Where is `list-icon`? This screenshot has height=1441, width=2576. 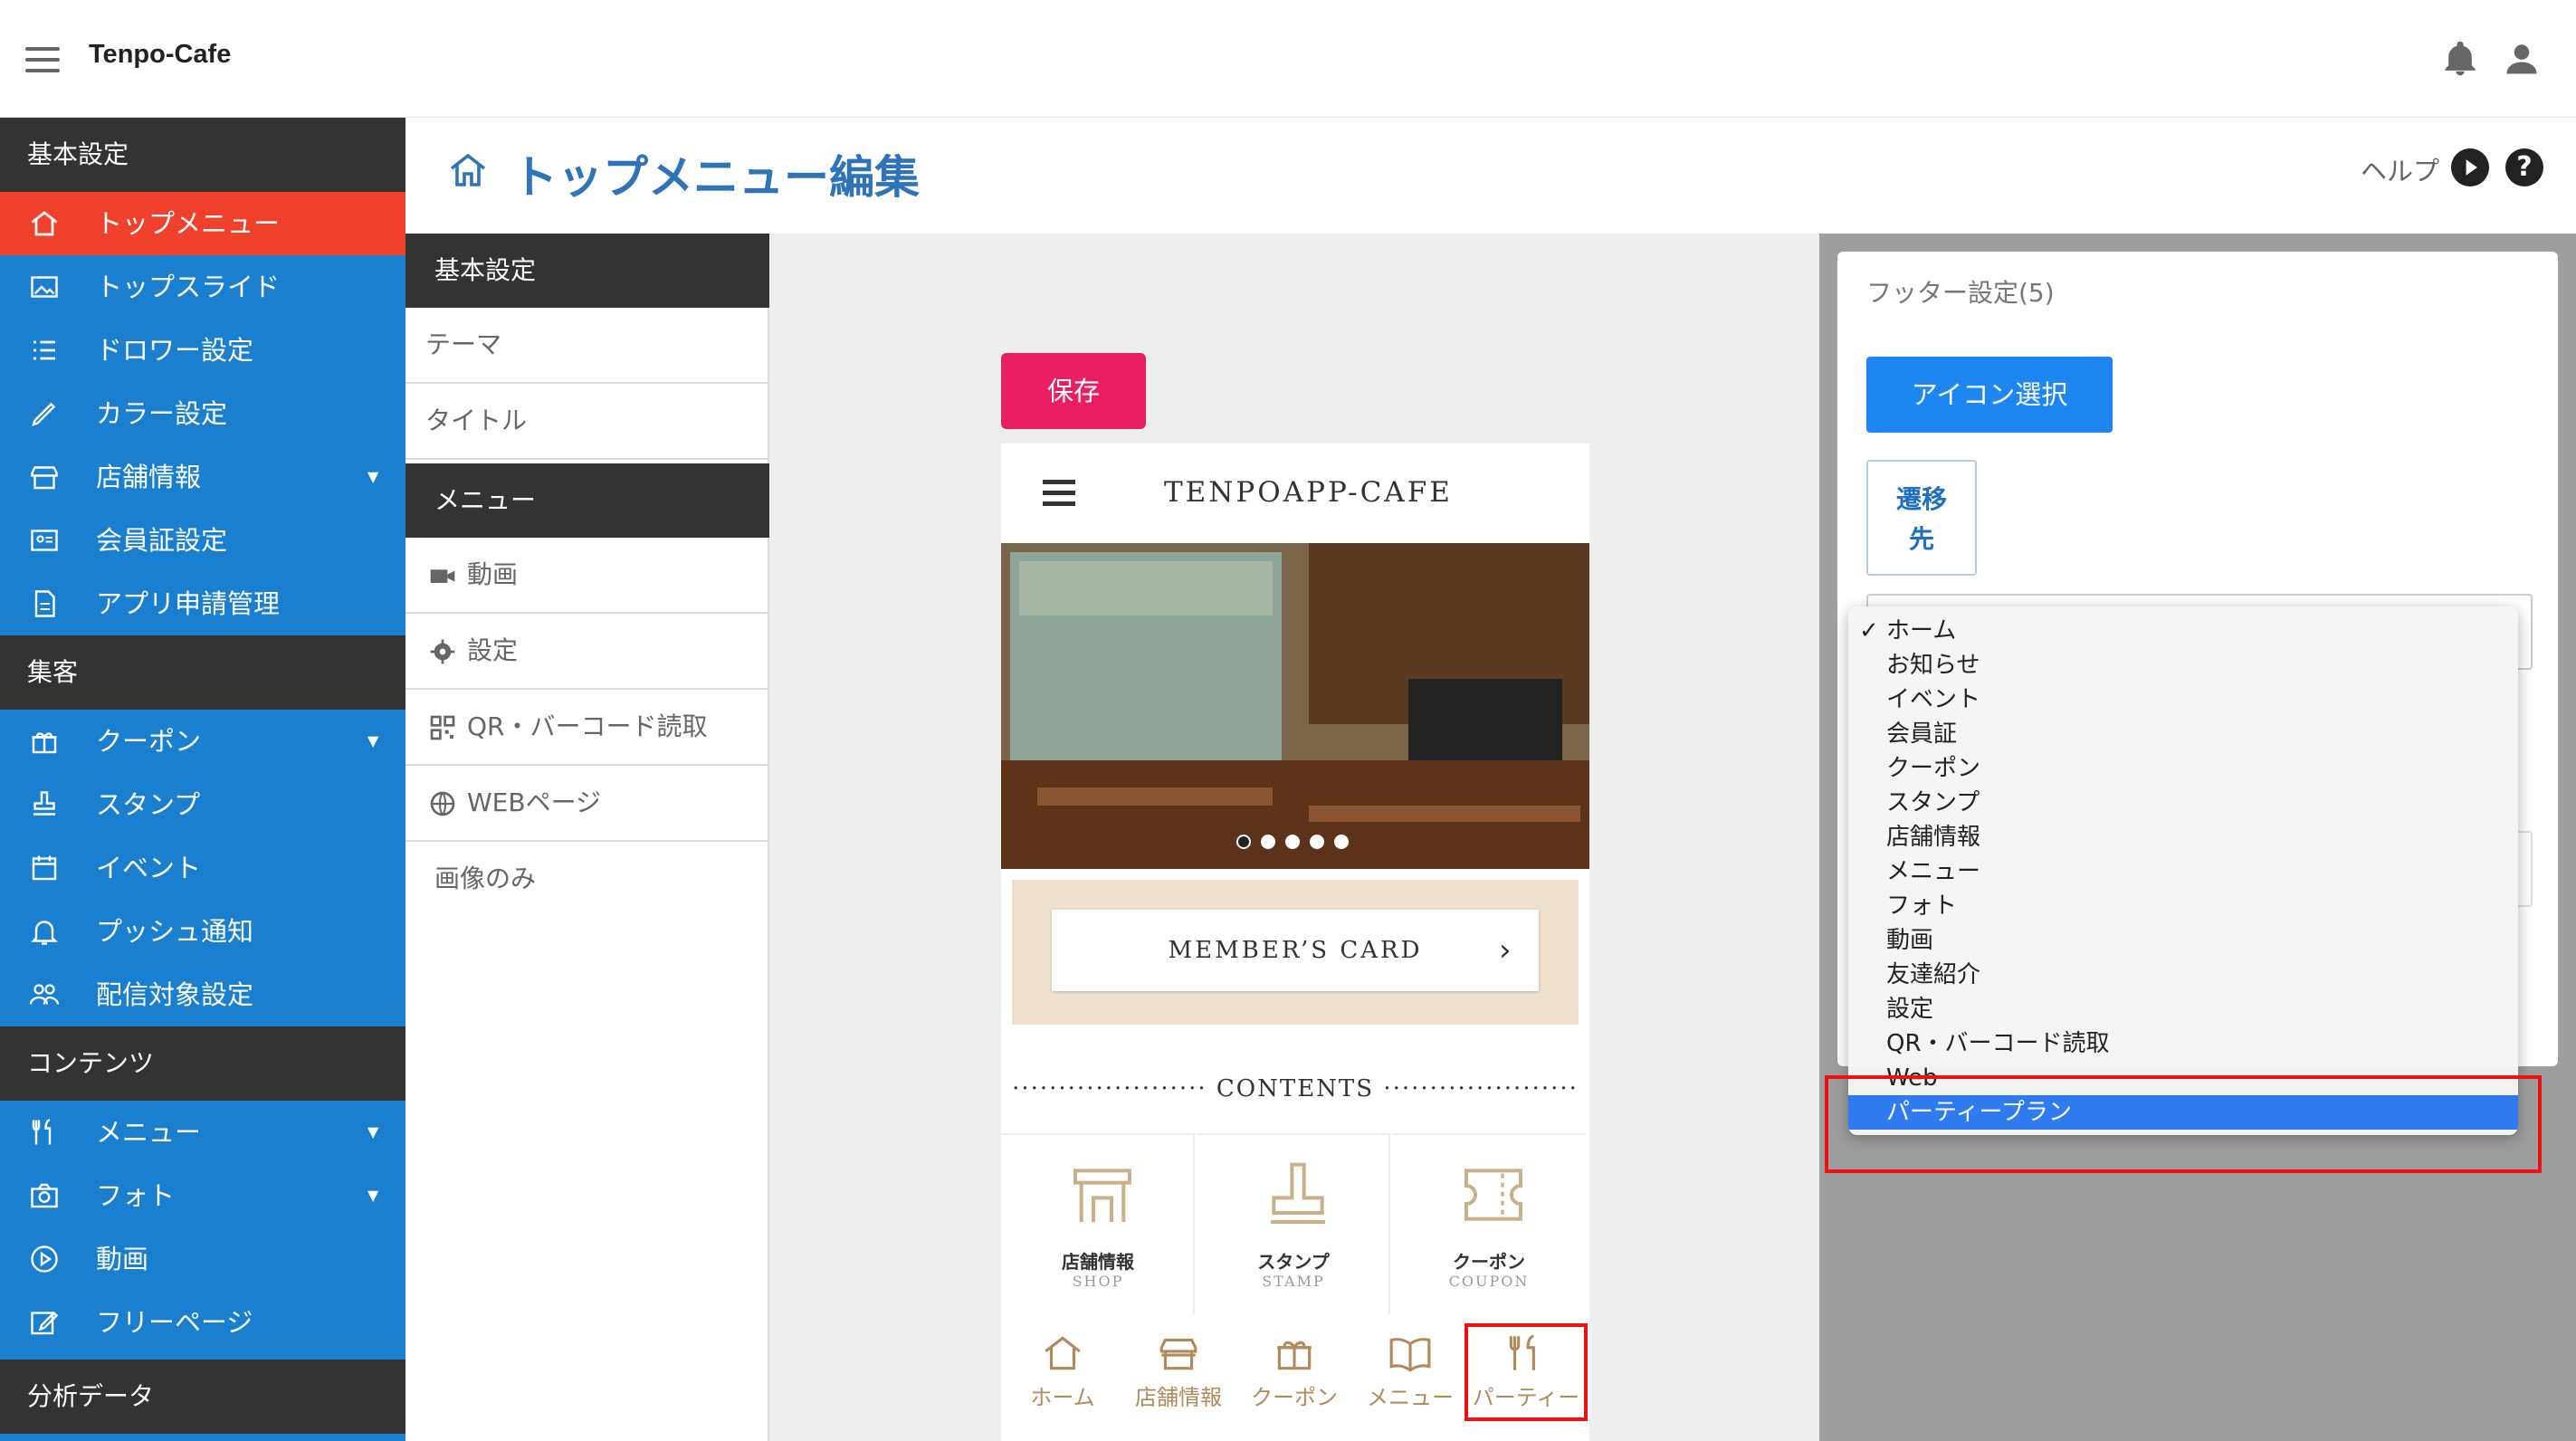
list-icon is located at coordinates (44, 350).